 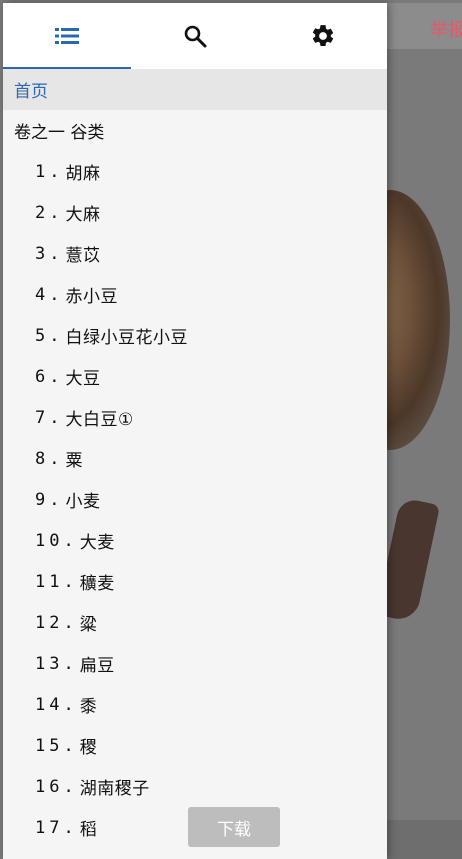 I want to click on toc-item-number: 2., so click(x=49, y=212).